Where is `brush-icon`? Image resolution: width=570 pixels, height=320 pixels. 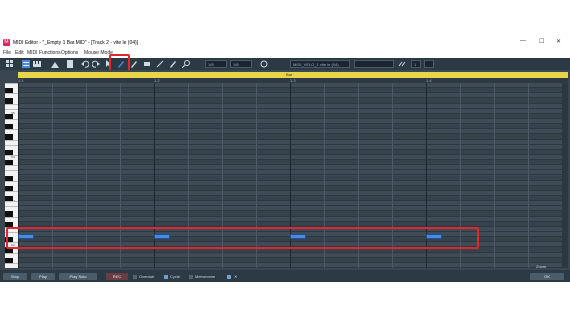 brush-icon is located at coordinates (134, 64).